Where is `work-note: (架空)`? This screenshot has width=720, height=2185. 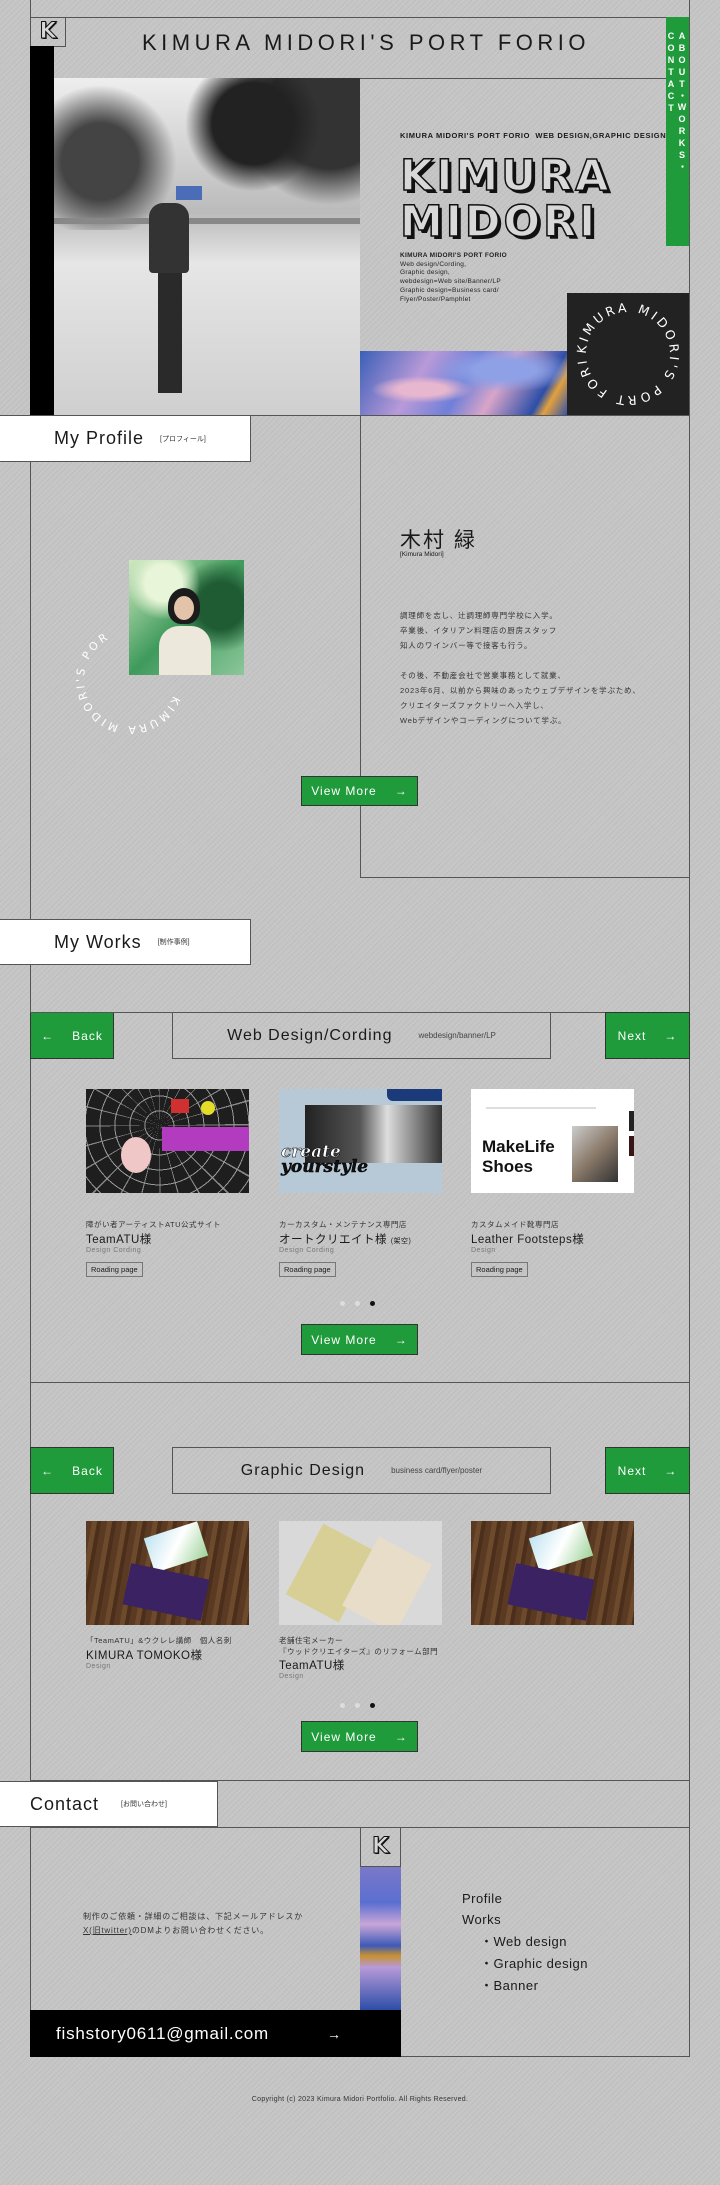 work-note: (架空) is located at coordinates (401, 1241).